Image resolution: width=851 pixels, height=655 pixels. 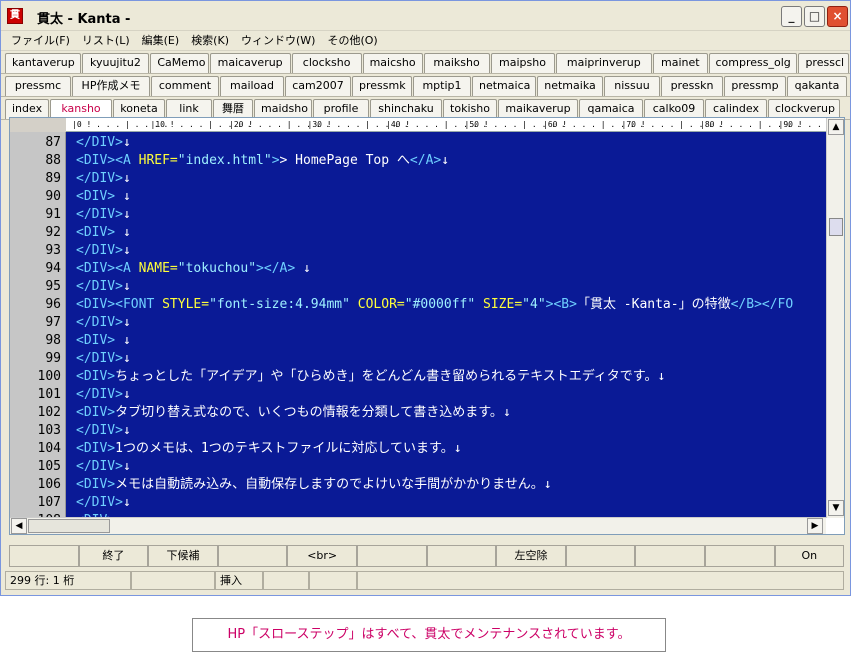 I want to click on tab-item: pressmc, so click(x=38, y=86).